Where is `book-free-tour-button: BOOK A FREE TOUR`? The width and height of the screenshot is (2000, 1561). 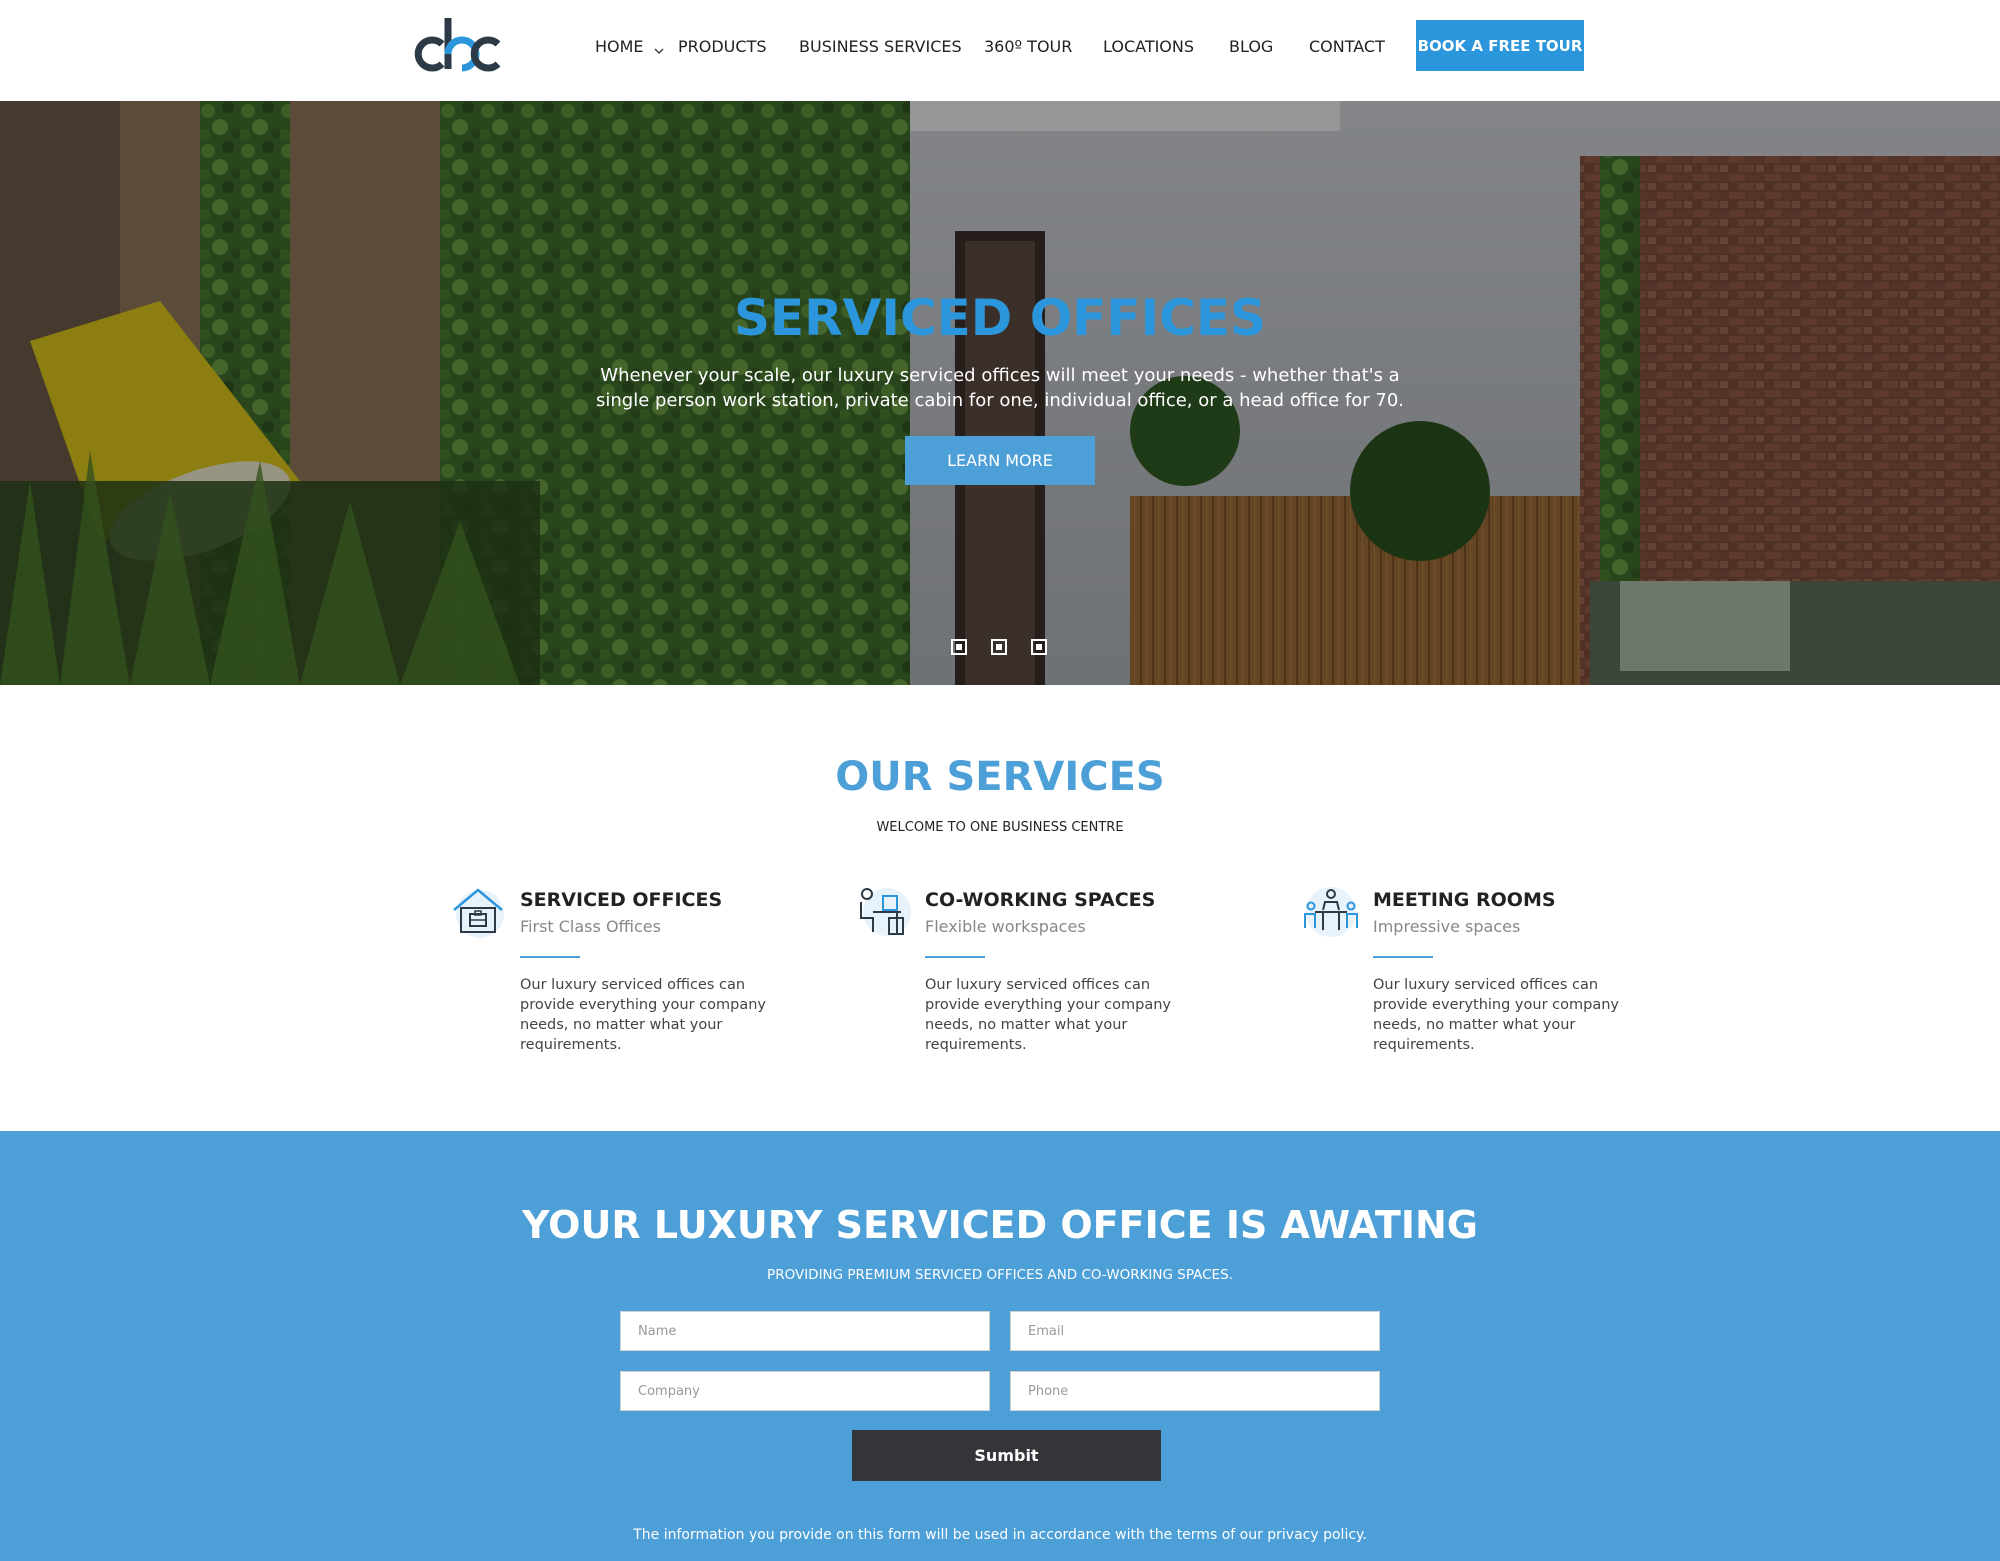 book-free-tour-button: BOOK A FREE TOUR is located at coordinates (1500, 45).